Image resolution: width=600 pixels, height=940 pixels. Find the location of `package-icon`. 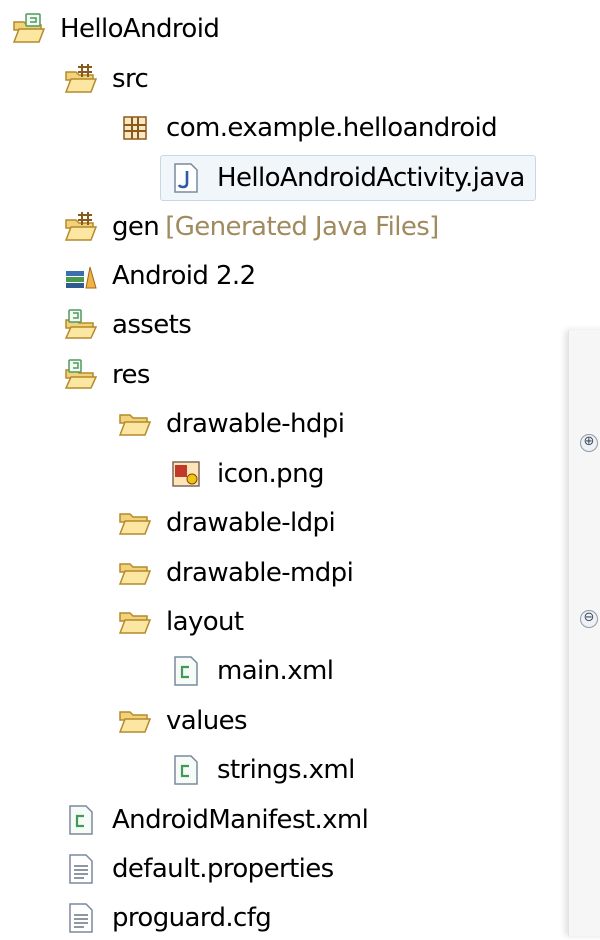

package-icon is located at coordinates (135, 128).